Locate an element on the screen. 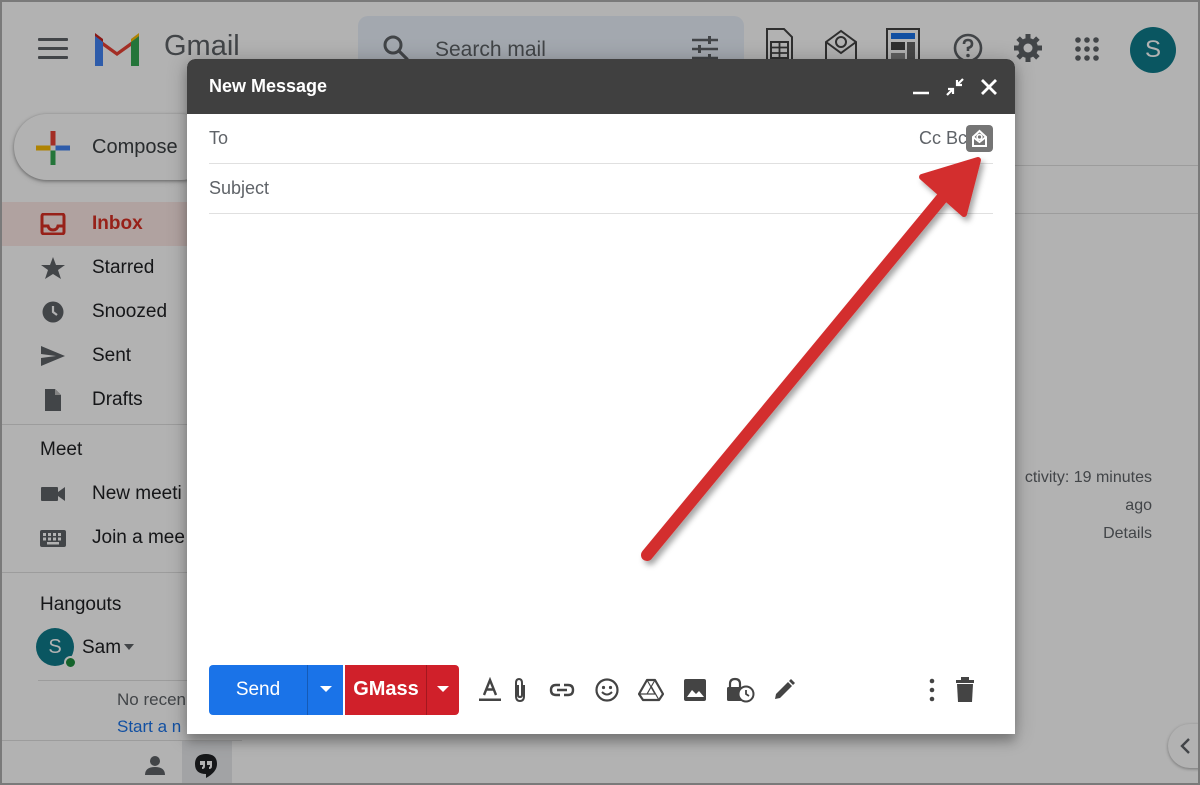 This screenshot has height=785, width=1200. insert-photo-icon is located at coordinates (695, 690).